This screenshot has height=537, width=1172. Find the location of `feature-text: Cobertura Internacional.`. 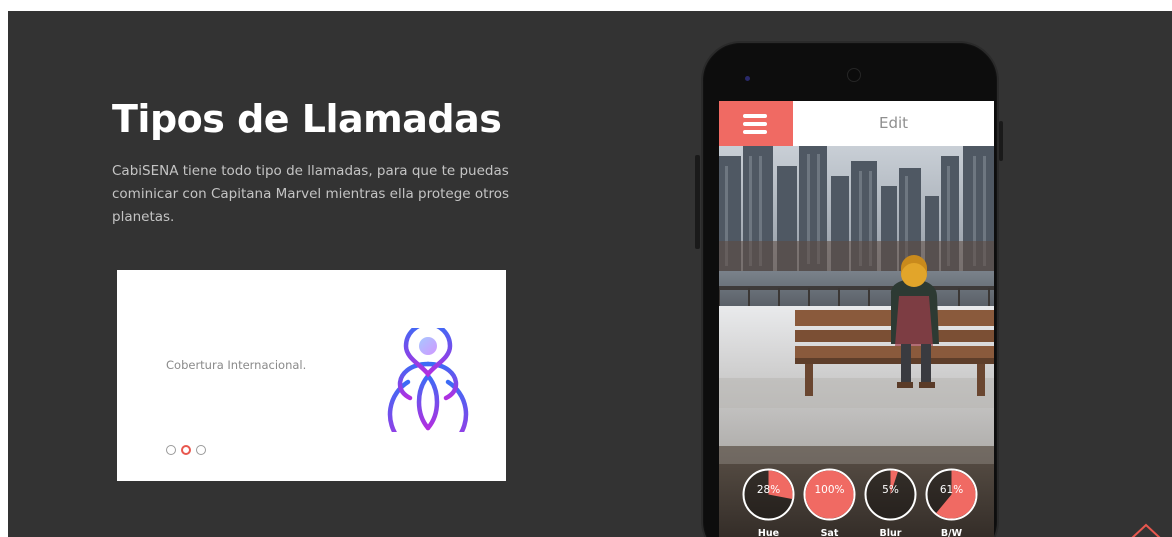

feature-text: Cobertura Internacional. is located at coordinates (236, 365).